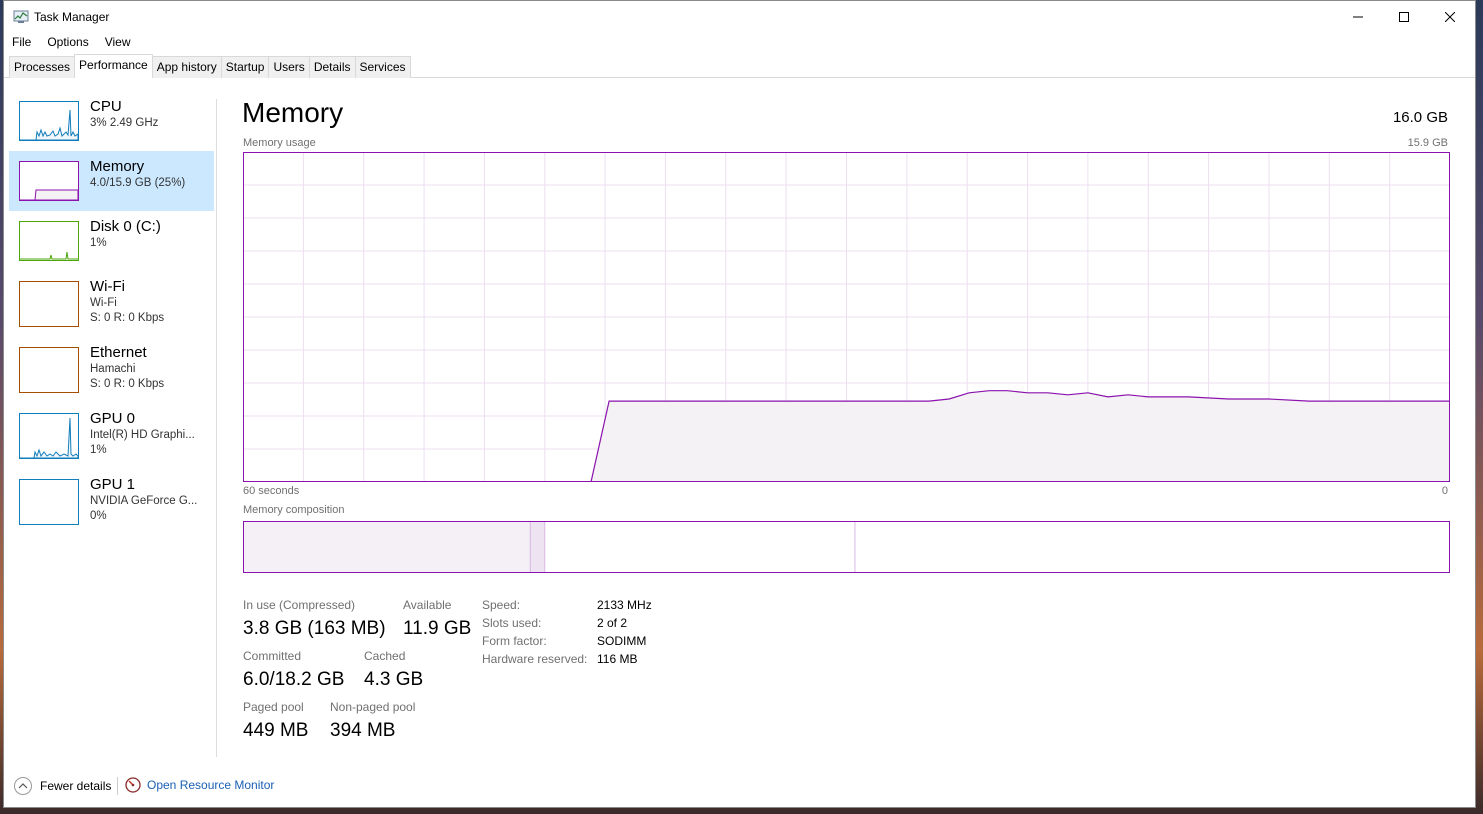 The image size is (1483, 814). What do you see at coordinates (612, 623) in the screenshot?
I see `slots-value: 2 of 2` at bounding box center [612, 623].